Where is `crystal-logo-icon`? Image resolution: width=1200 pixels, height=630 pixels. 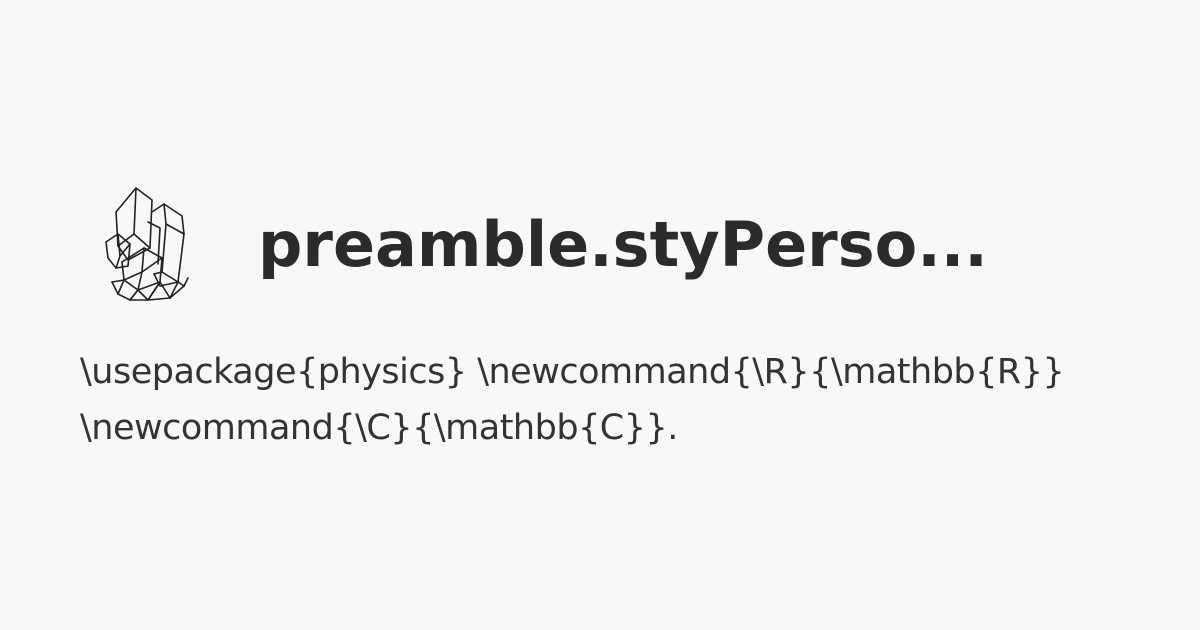 crystal-logo-icon is located at coordinates (146, 243).